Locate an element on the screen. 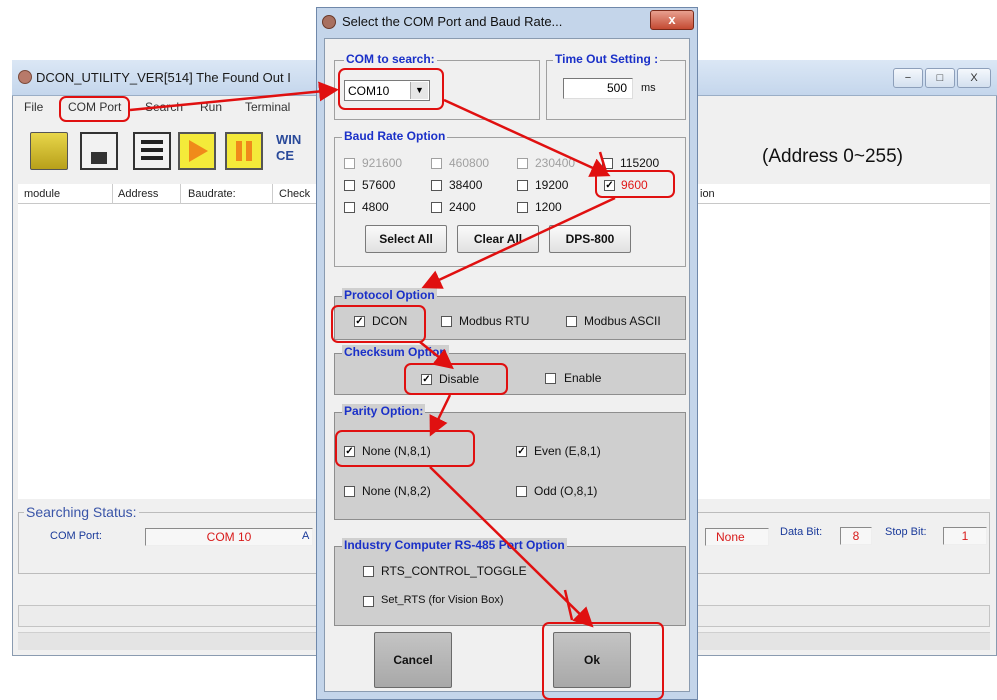  arrow-tick-baud is located at coordinates (603, 162).